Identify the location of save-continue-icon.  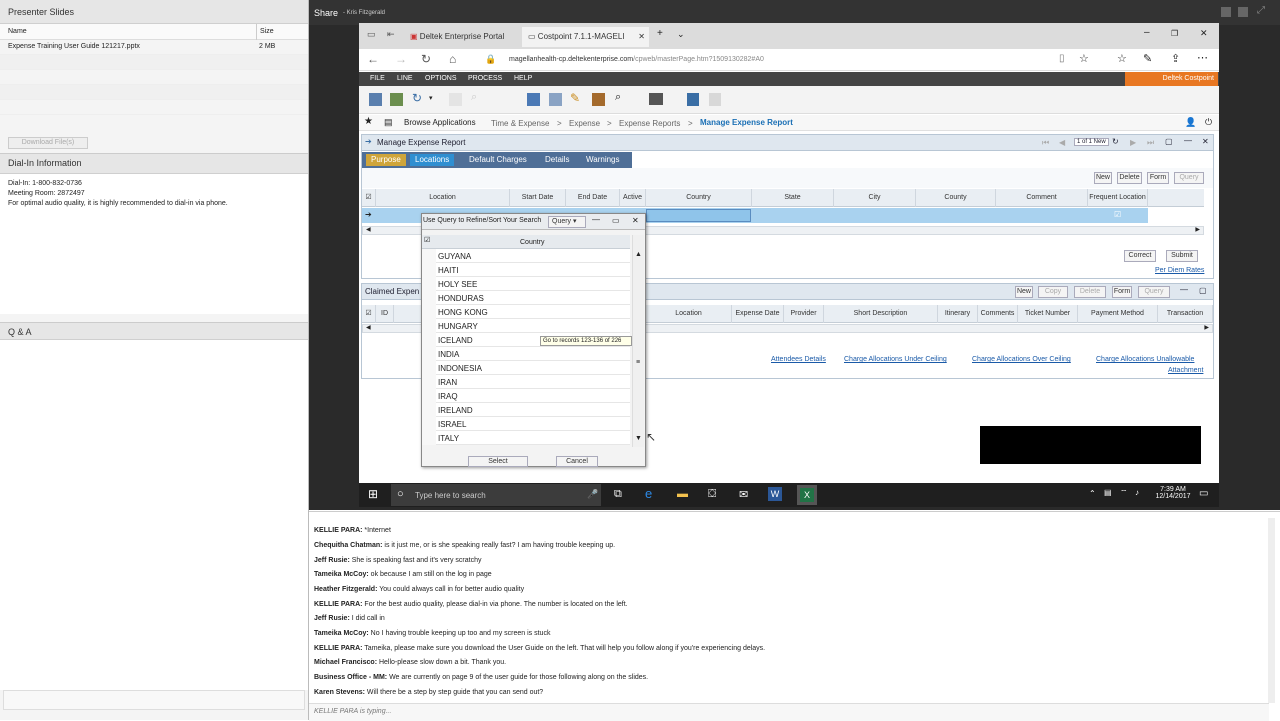
(396, 99).